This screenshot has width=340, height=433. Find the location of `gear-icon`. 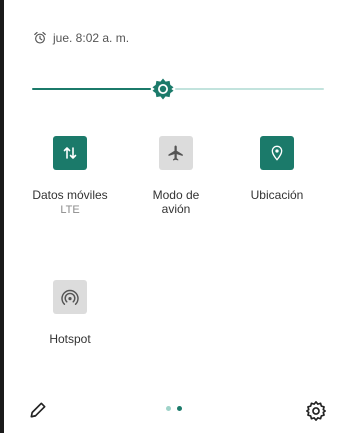

gear-icon is located at coordinates (316, 411).